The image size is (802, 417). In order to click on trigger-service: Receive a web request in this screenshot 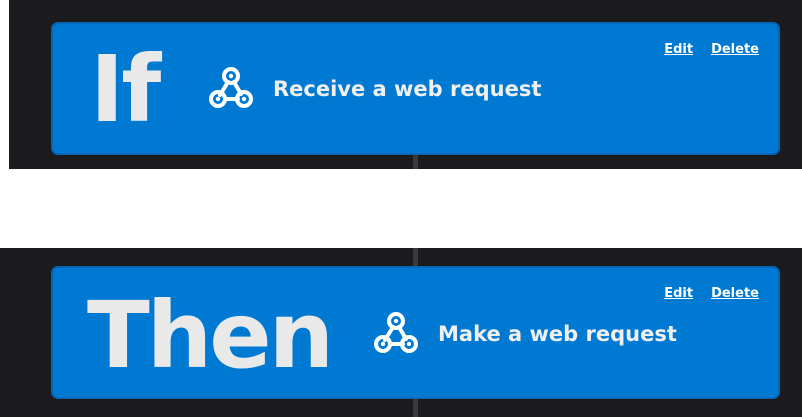, I will do `click(374, 89)`.